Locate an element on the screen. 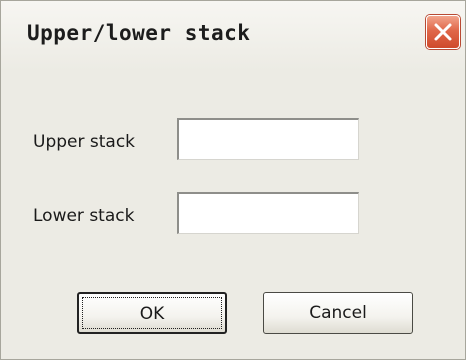 The image size is (468, 362). lower-stack-label: Lower stack is located at coordinates (84, 216).